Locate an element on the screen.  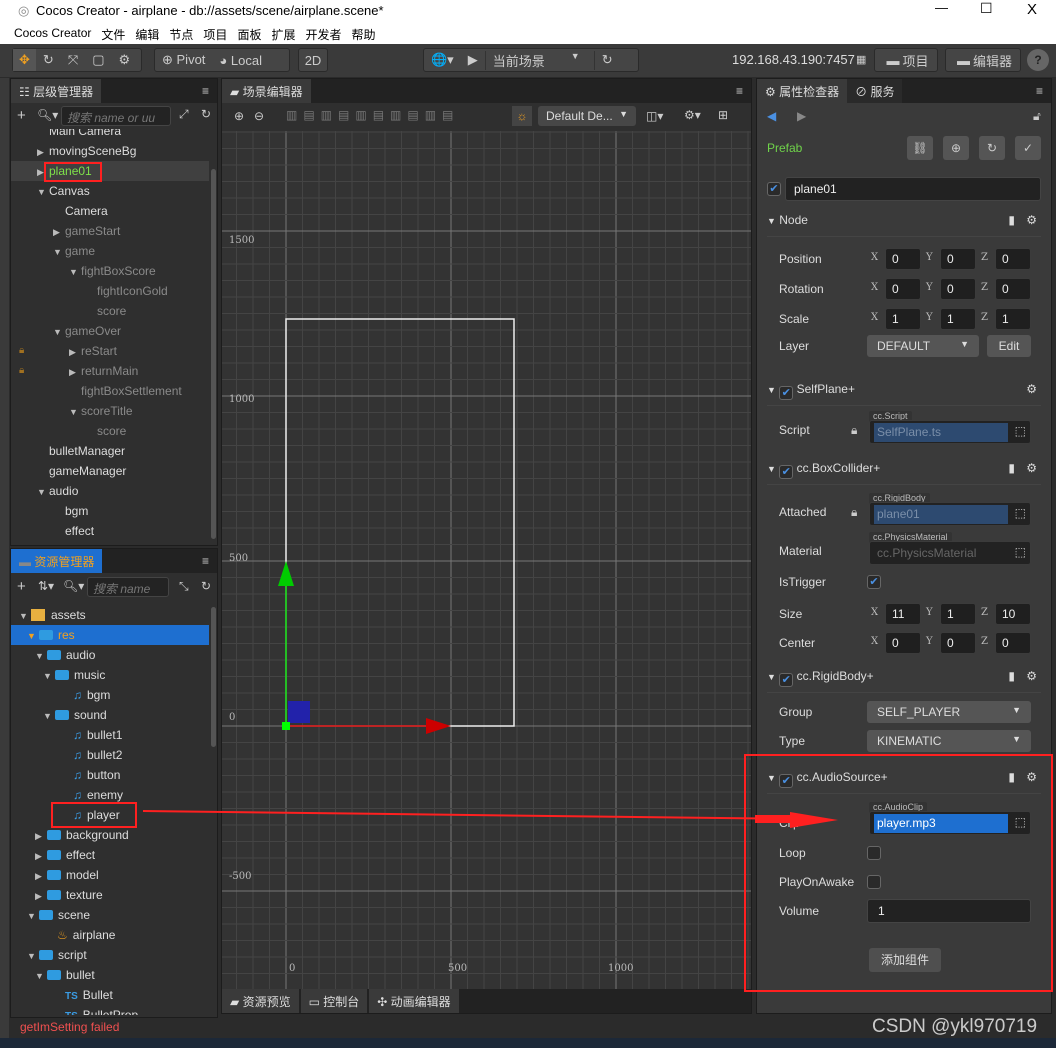
move-tool-icon: ✥ is located at coordinates (24, 60).